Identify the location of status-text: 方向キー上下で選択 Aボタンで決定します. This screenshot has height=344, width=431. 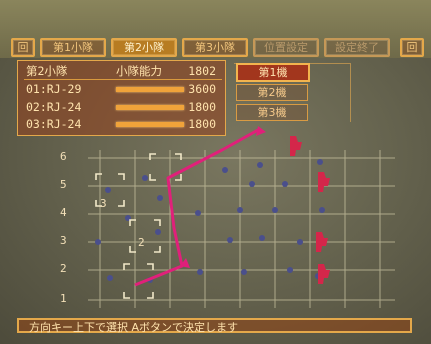
(134, 327).